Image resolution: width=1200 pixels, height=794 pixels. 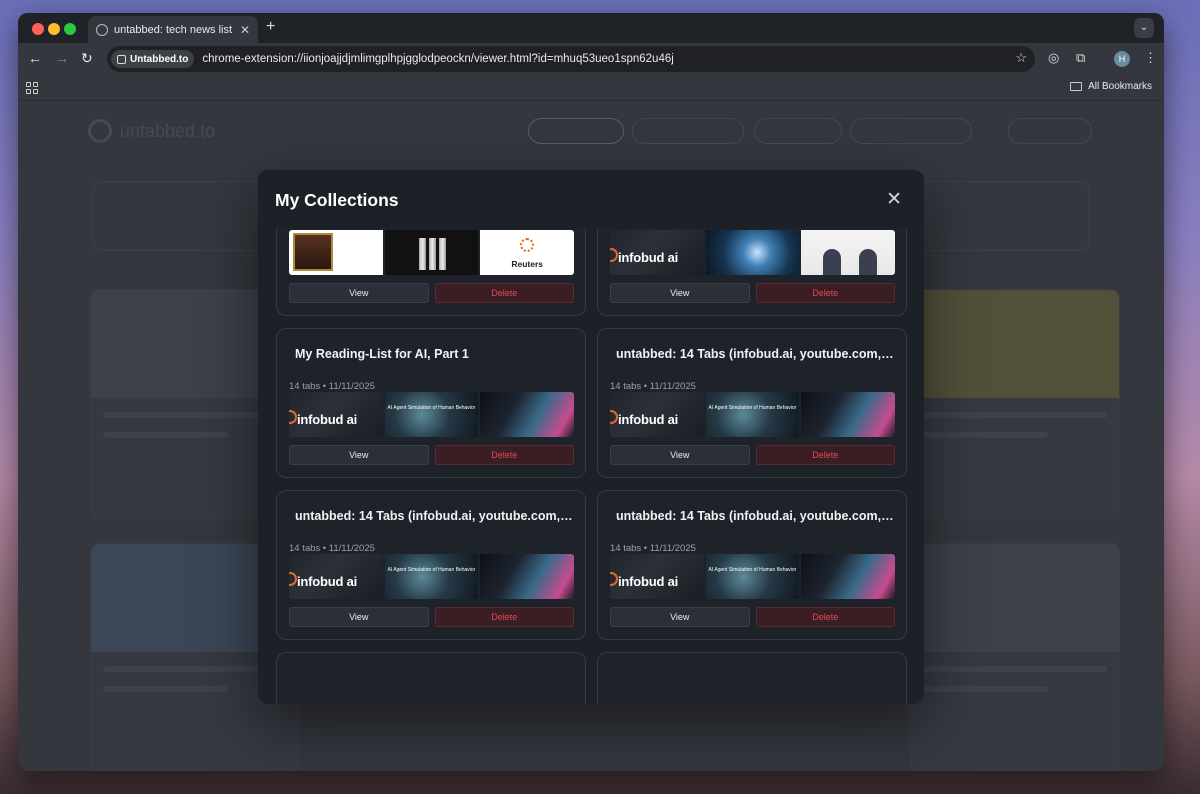 I want to click on thumbnail-pillars, so click(x=431, y=252).